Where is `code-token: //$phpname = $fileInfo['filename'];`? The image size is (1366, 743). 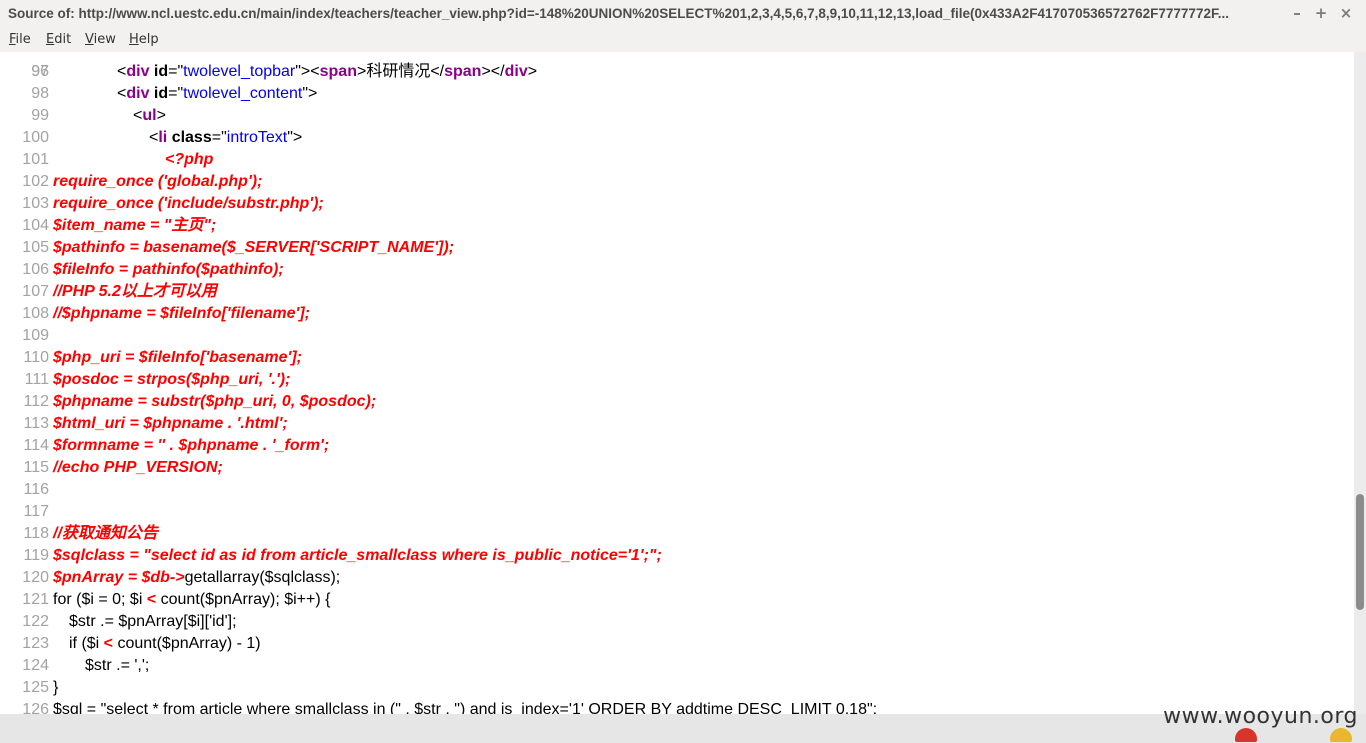 code-token: //$phpname = $fileInfo['filename']; is located at coordinates (181, 313).